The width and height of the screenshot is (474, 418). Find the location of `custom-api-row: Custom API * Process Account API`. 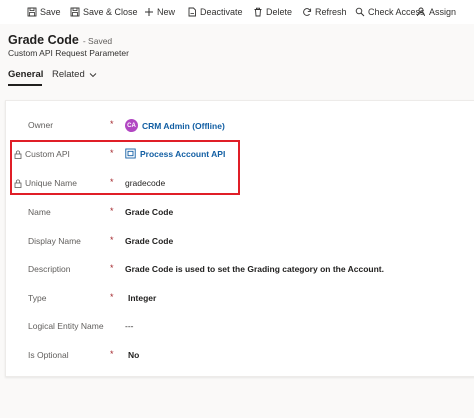

custom-api-row: Custom API * Process Account API is located at coordinates (240, 156).